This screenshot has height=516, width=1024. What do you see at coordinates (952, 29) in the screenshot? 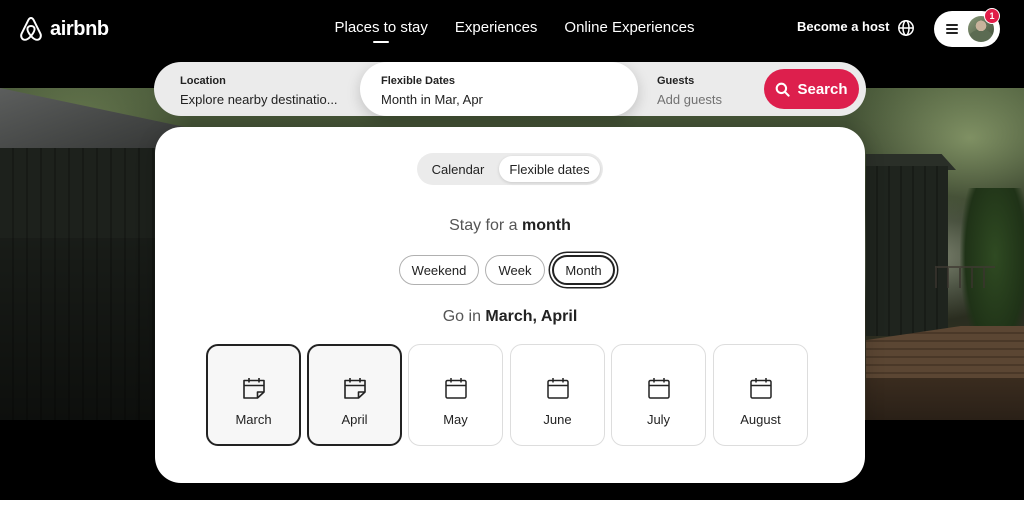
I see `hamburger-icon` at bounding box center [952, 29].